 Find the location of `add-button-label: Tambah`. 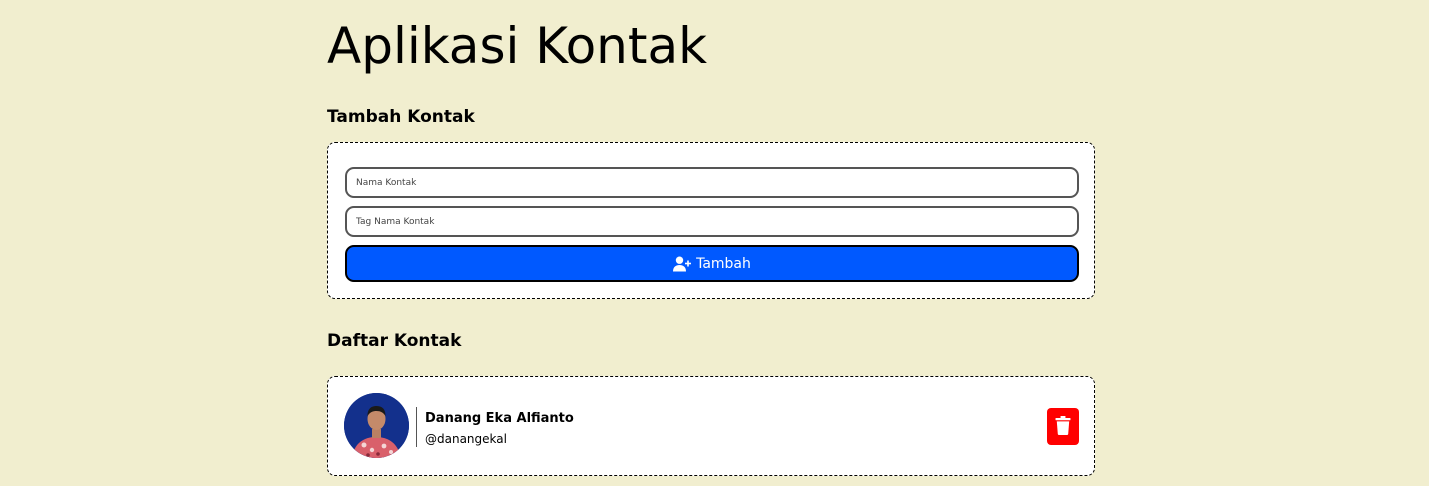

add-button-label: Tambah is located at coordinates (723, 263).